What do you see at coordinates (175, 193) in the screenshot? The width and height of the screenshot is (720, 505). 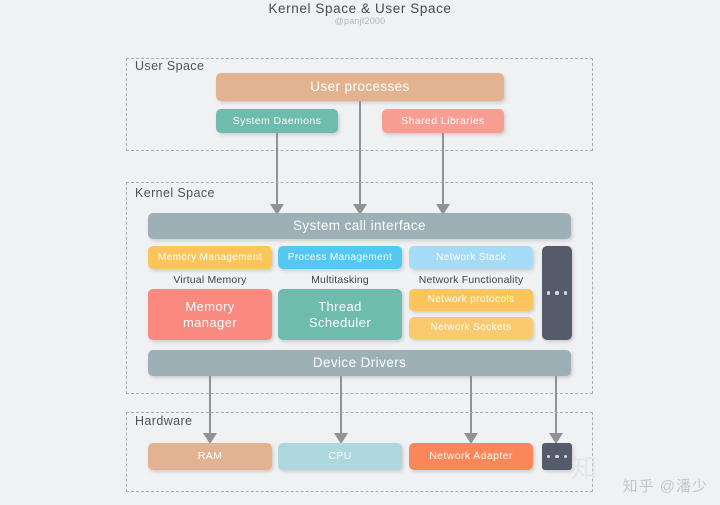 I see `region-kernel-space-label: Kernel Space` at bounding box center [175, 193].